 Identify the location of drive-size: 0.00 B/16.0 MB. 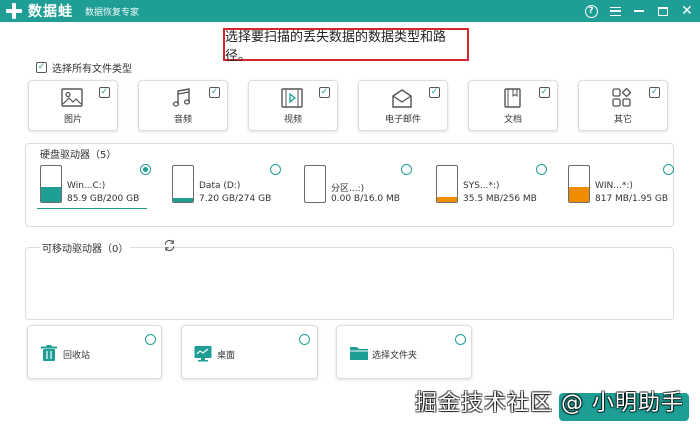
(365, 199).